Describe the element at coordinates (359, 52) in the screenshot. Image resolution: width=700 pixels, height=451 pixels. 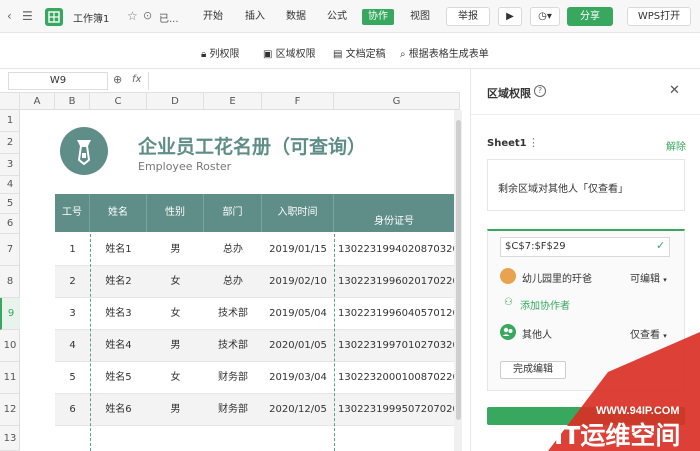
I see `finalize-doc-item: ▤ 文档定稿` at that location.